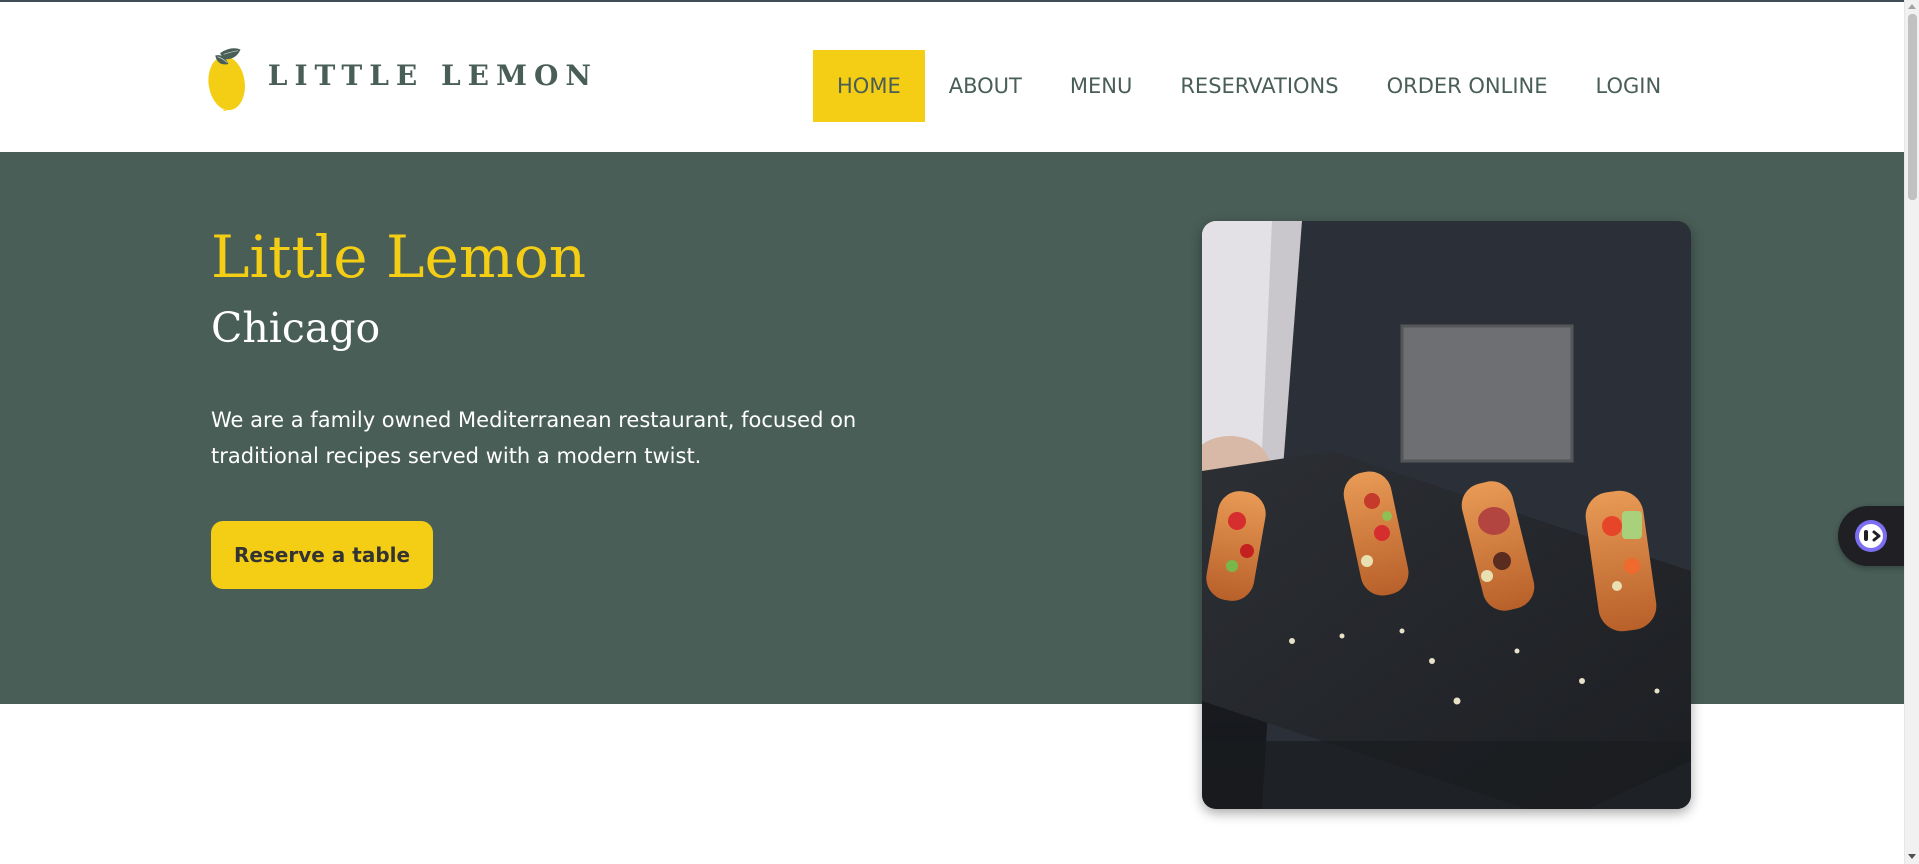 This screenshot has width=1919, height=864. I want to click on nav-item-home: HOME, so click(869, 86).